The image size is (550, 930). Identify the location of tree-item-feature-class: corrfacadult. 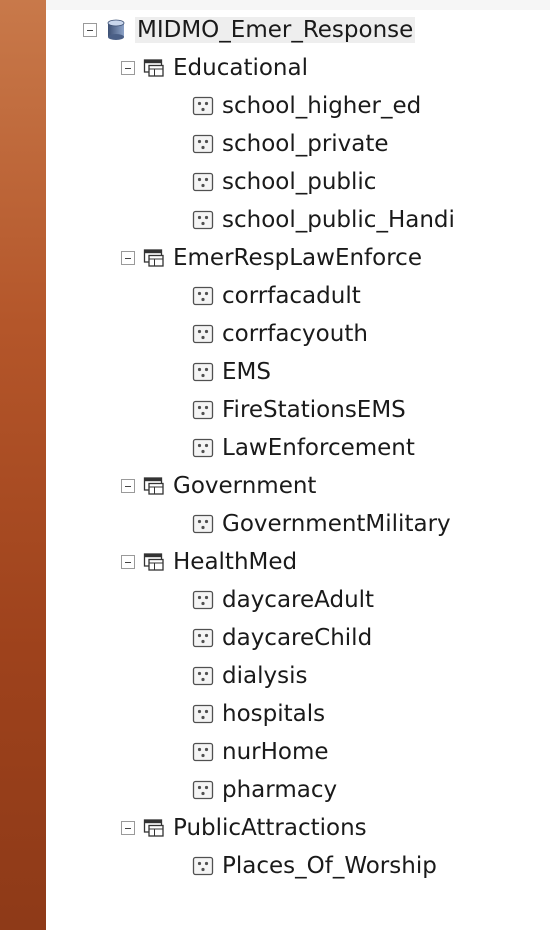
(276, 296).